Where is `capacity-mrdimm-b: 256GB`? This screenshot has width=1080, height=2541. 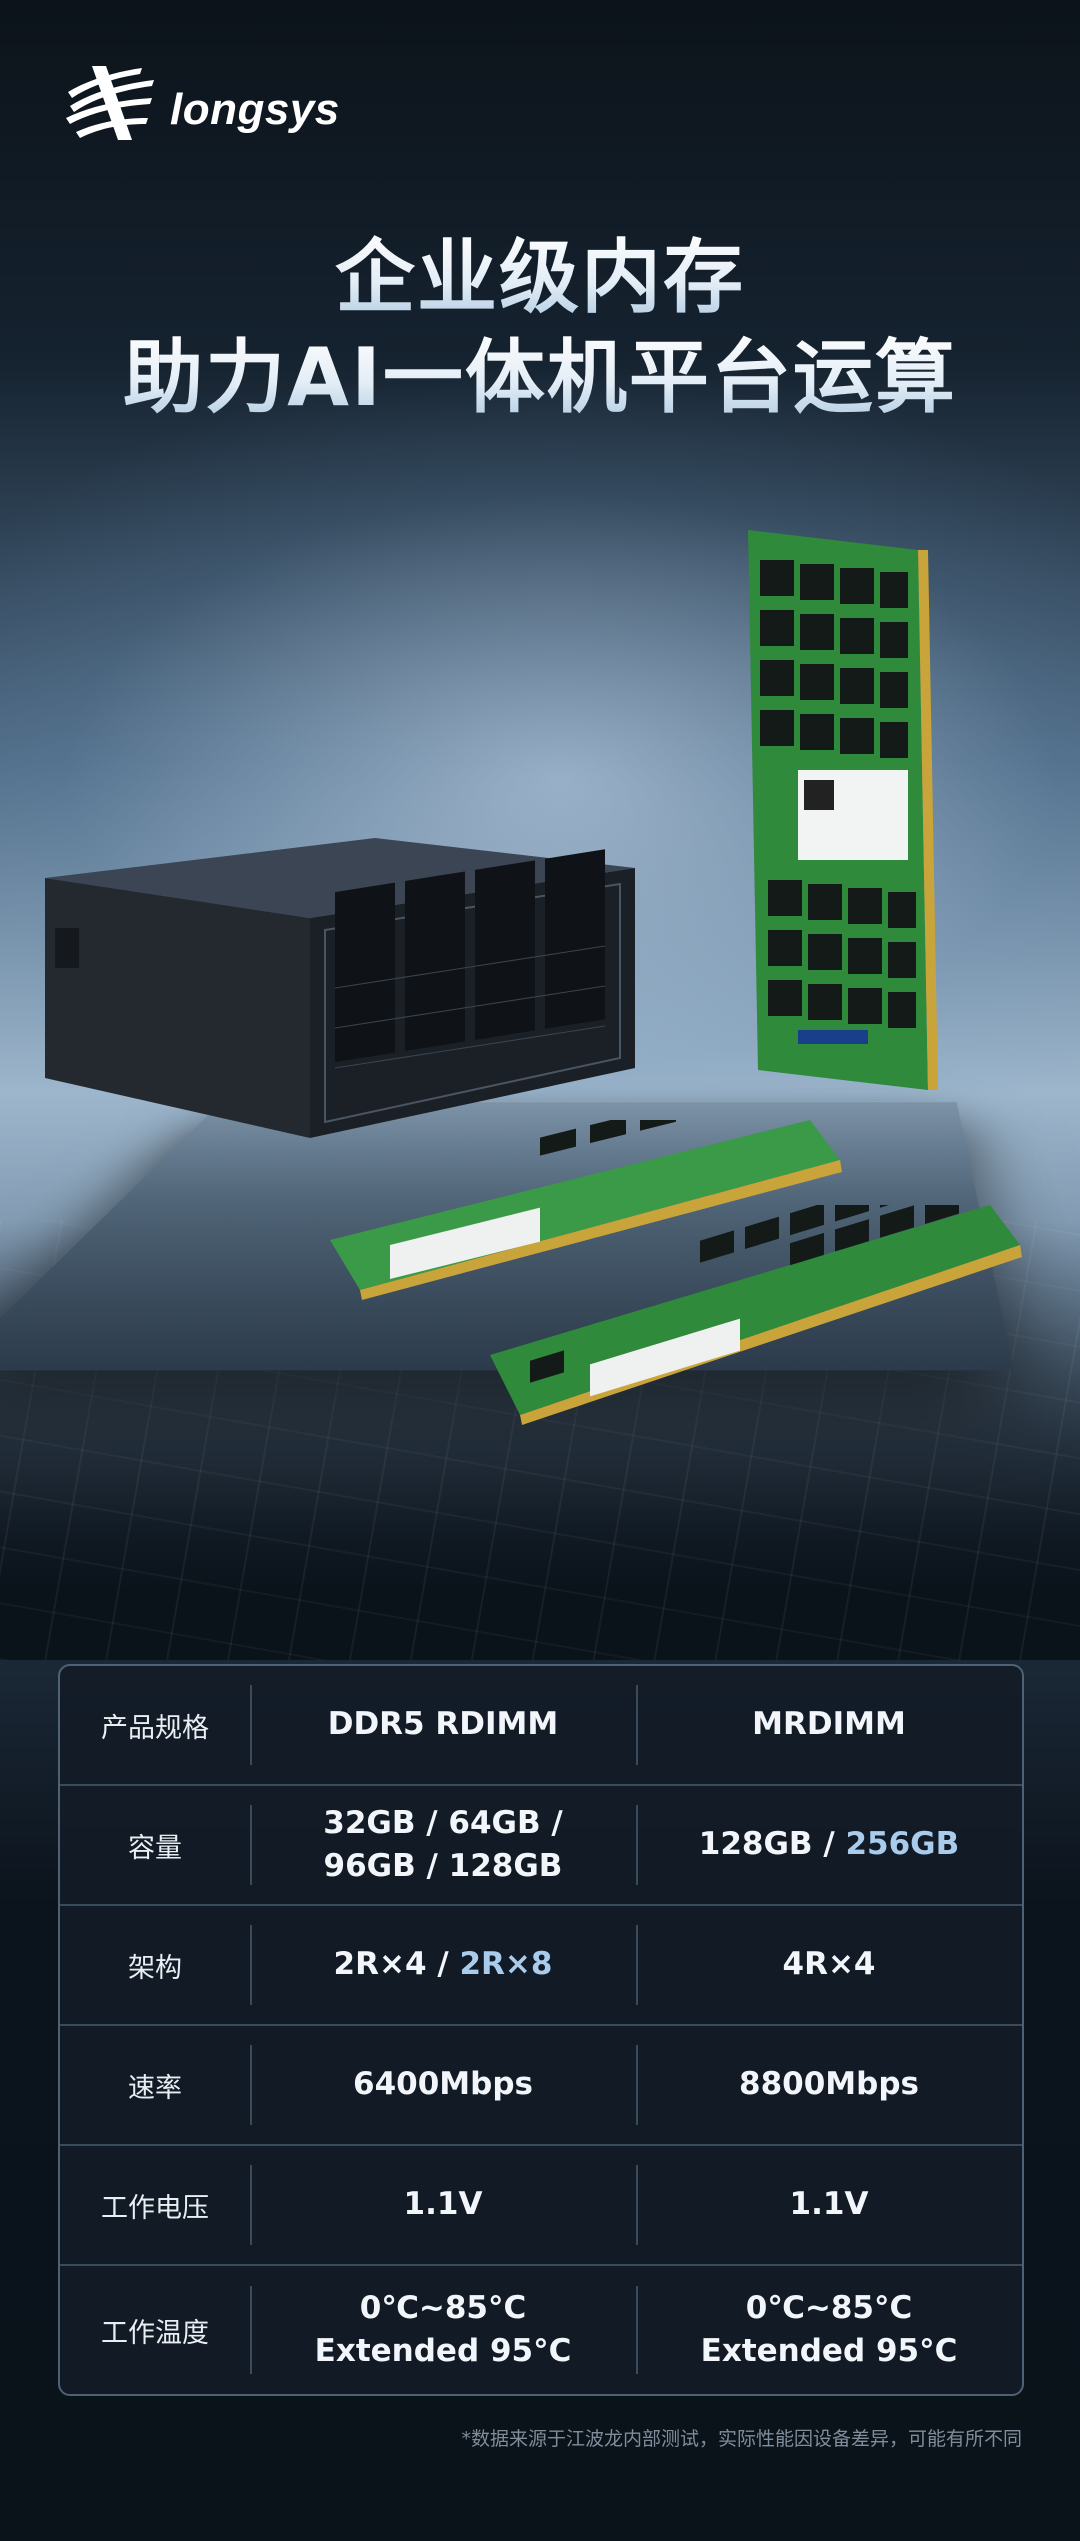
capacity-mrdimm-b: 256GB is located at coordinates (902, 1844).